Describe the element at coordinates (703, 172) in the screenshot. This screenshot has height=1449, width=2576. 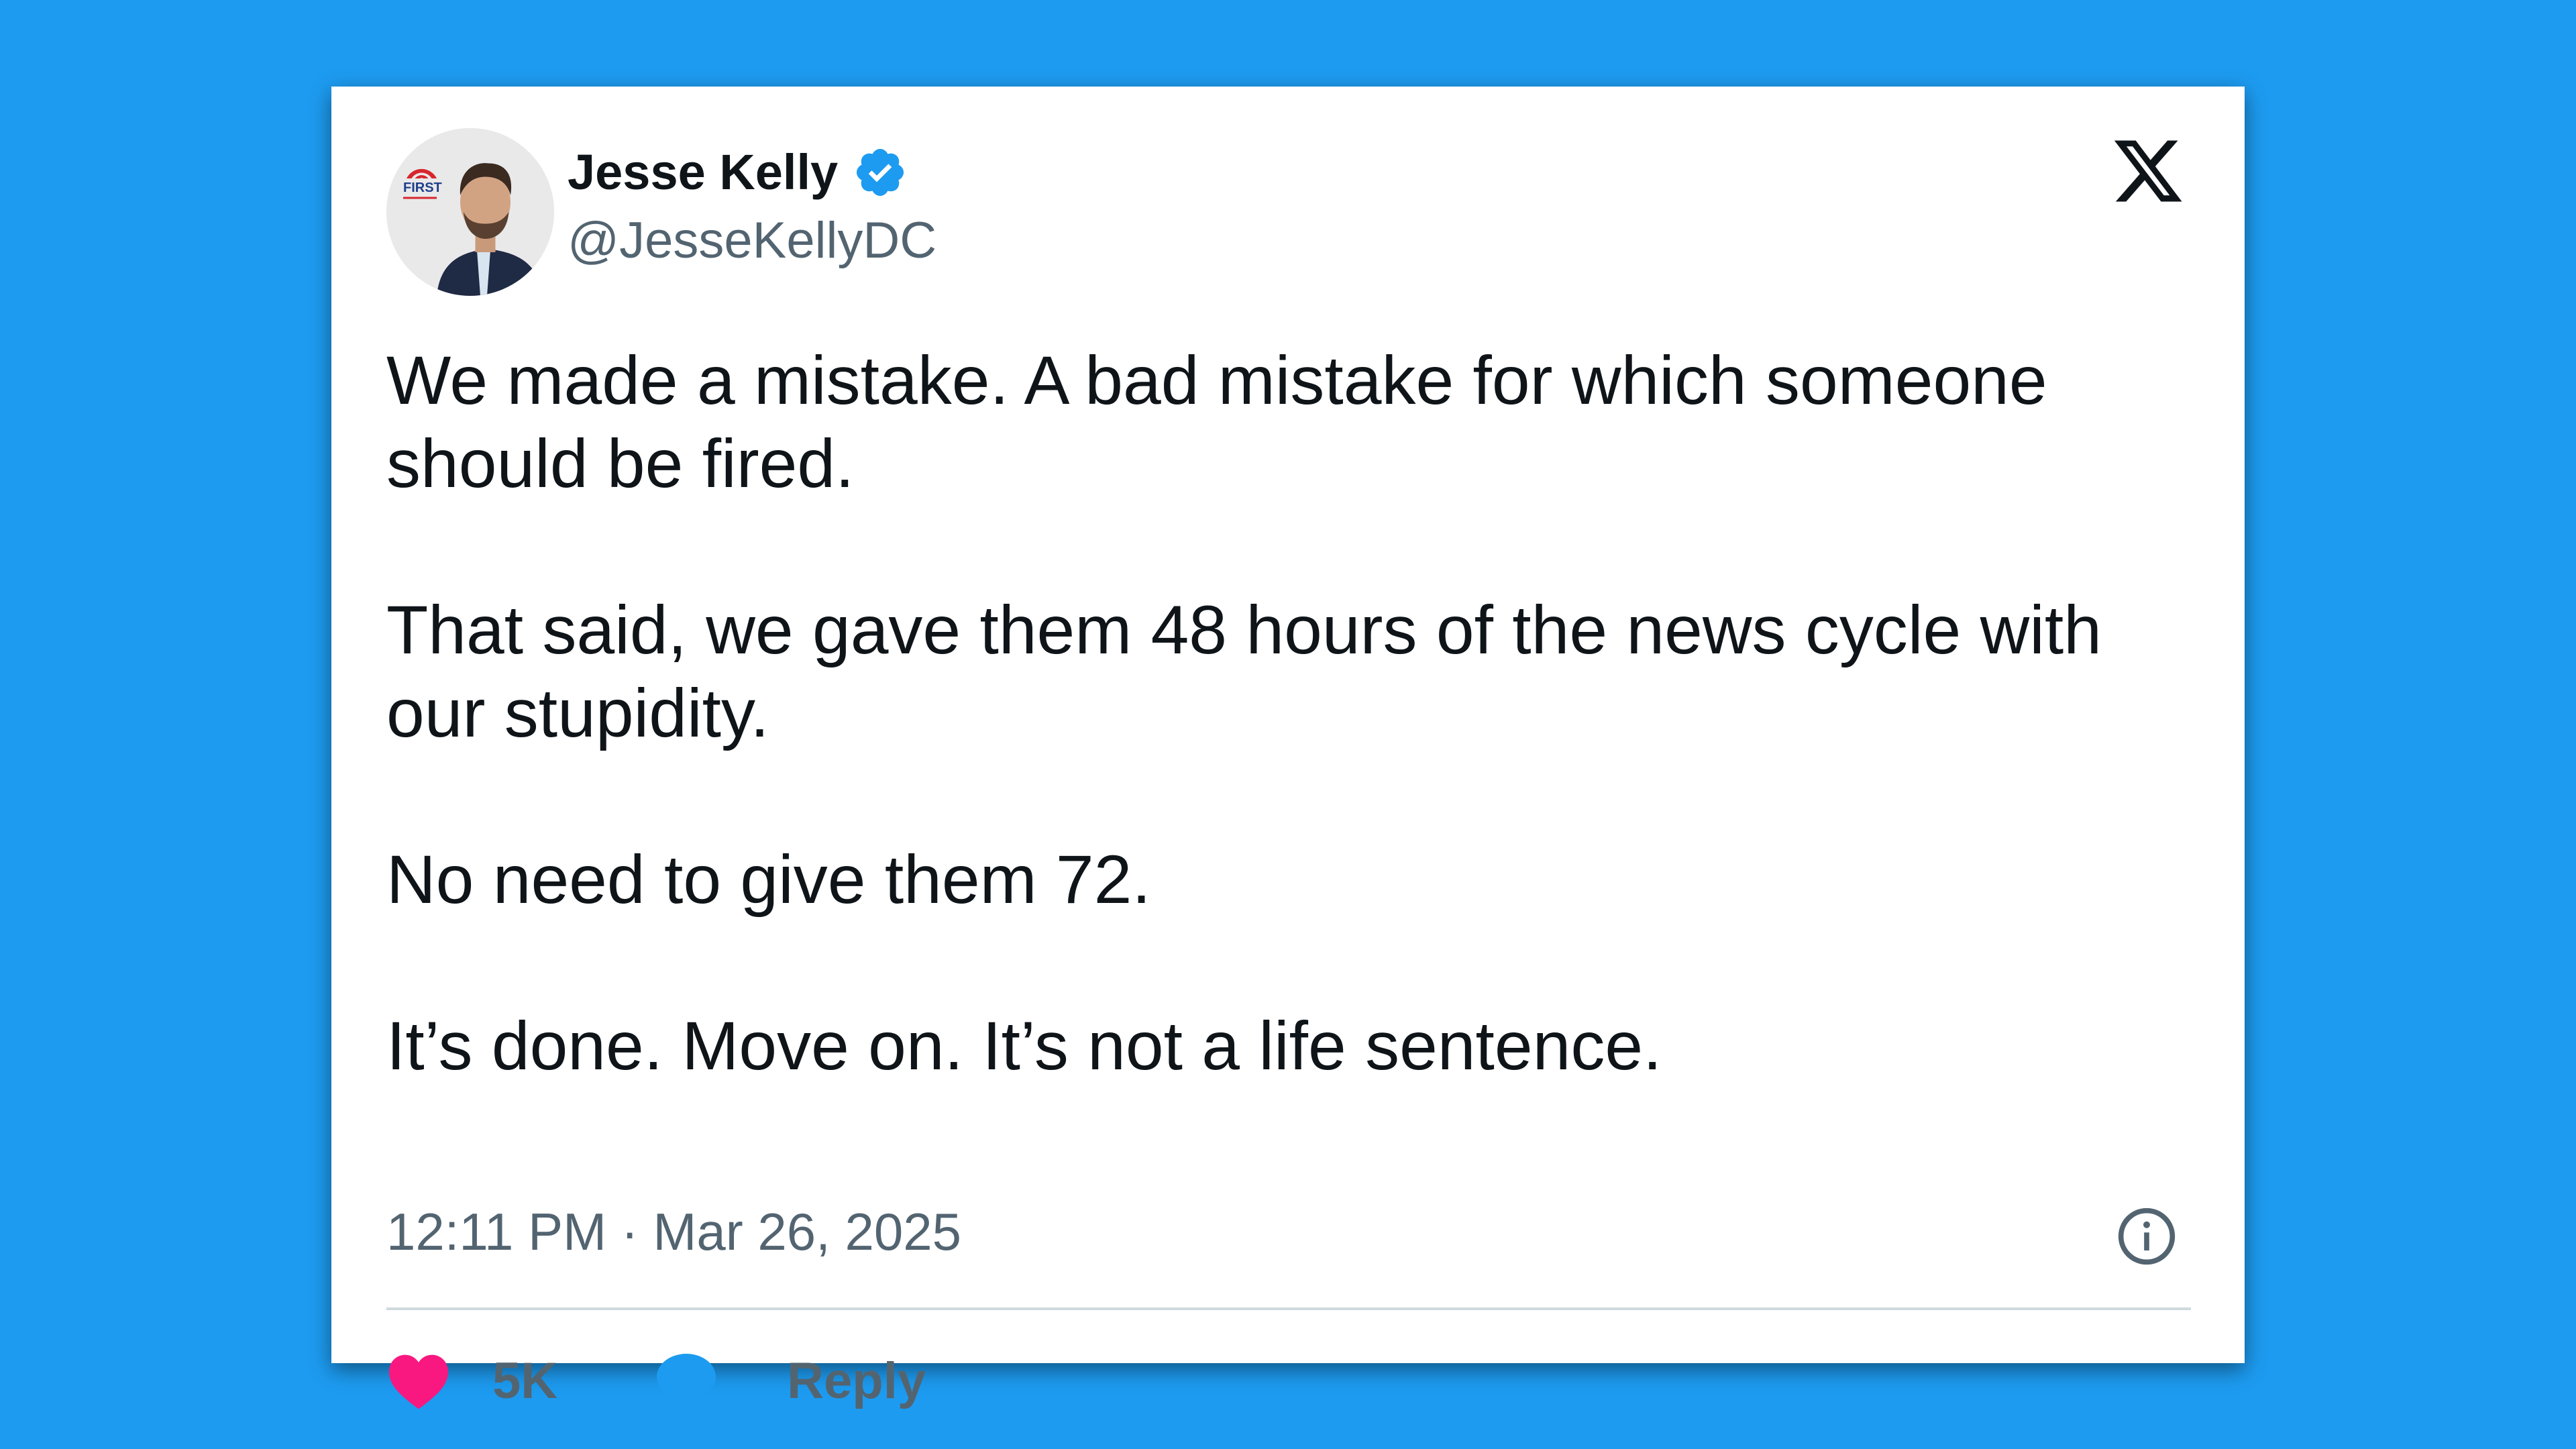
I see `author-display-name: Jesse Kelly` at that location.